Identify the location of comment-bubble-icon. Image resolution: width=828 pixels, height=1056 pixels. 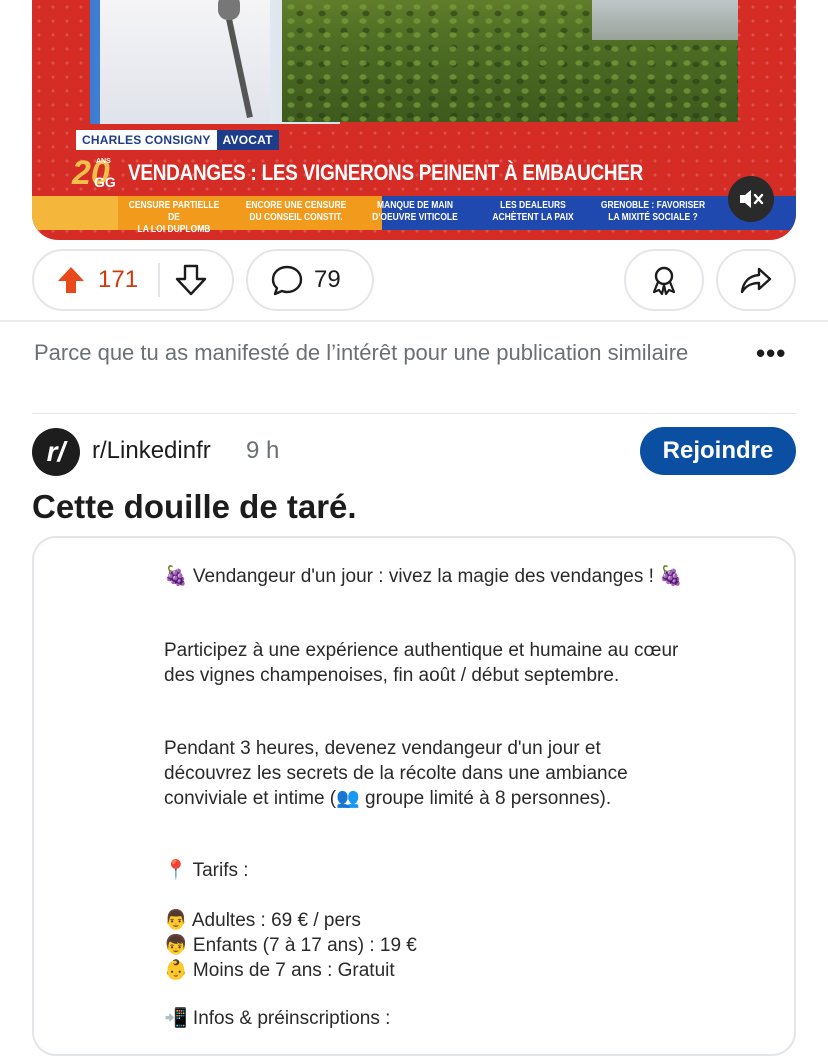
(287, 280).